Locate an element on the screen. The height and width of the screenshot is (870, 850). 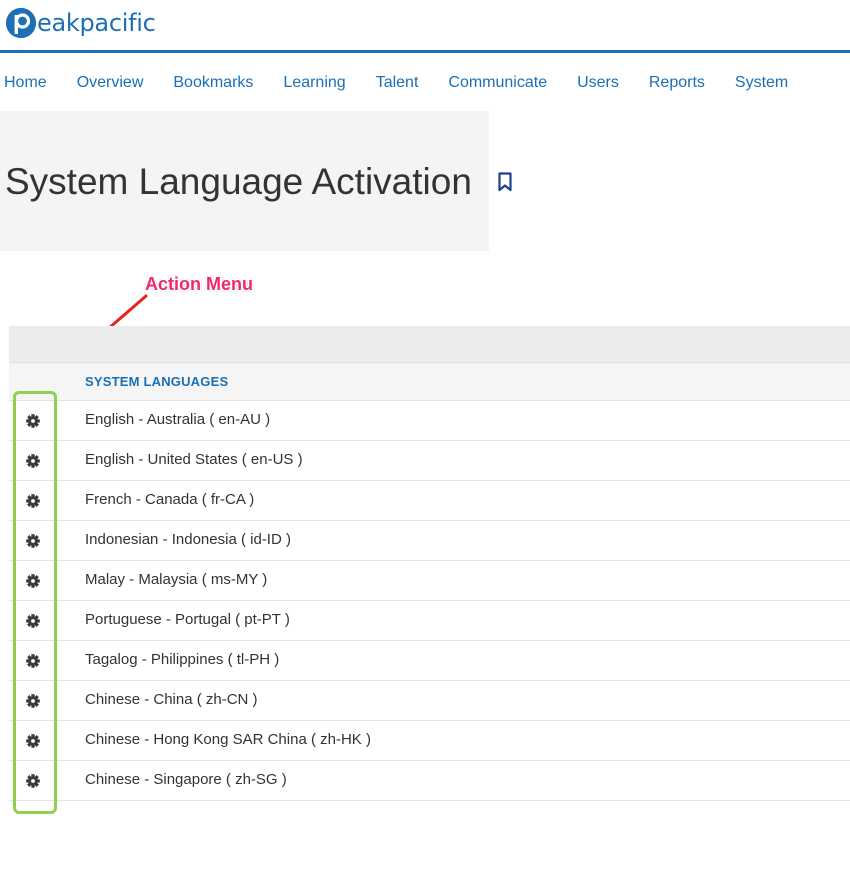
annotation-label: Action Menu is located at coordinates (199, 284).